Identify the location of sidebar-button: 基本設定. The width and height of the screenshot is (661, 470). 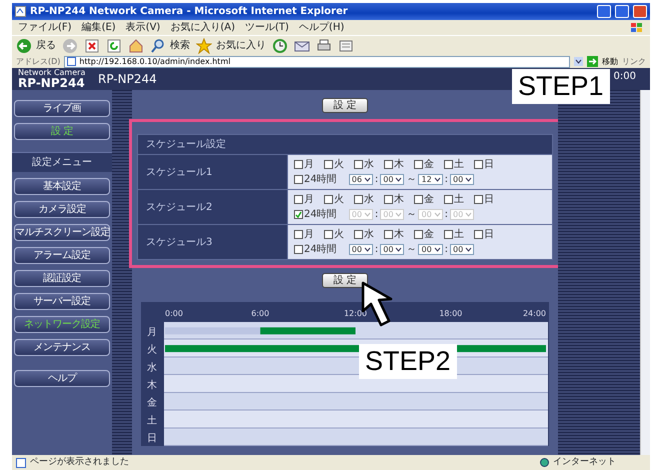
(62, 186).